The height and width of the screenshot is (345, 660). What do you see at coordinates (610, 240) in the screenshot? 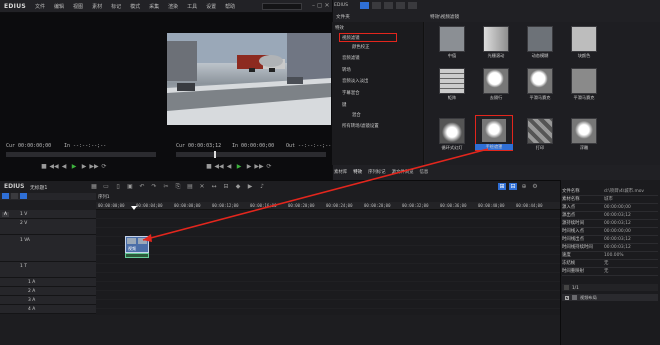
I see `info-row: 时间线出点 00:00:03;12` at bounding box center [610, 240].